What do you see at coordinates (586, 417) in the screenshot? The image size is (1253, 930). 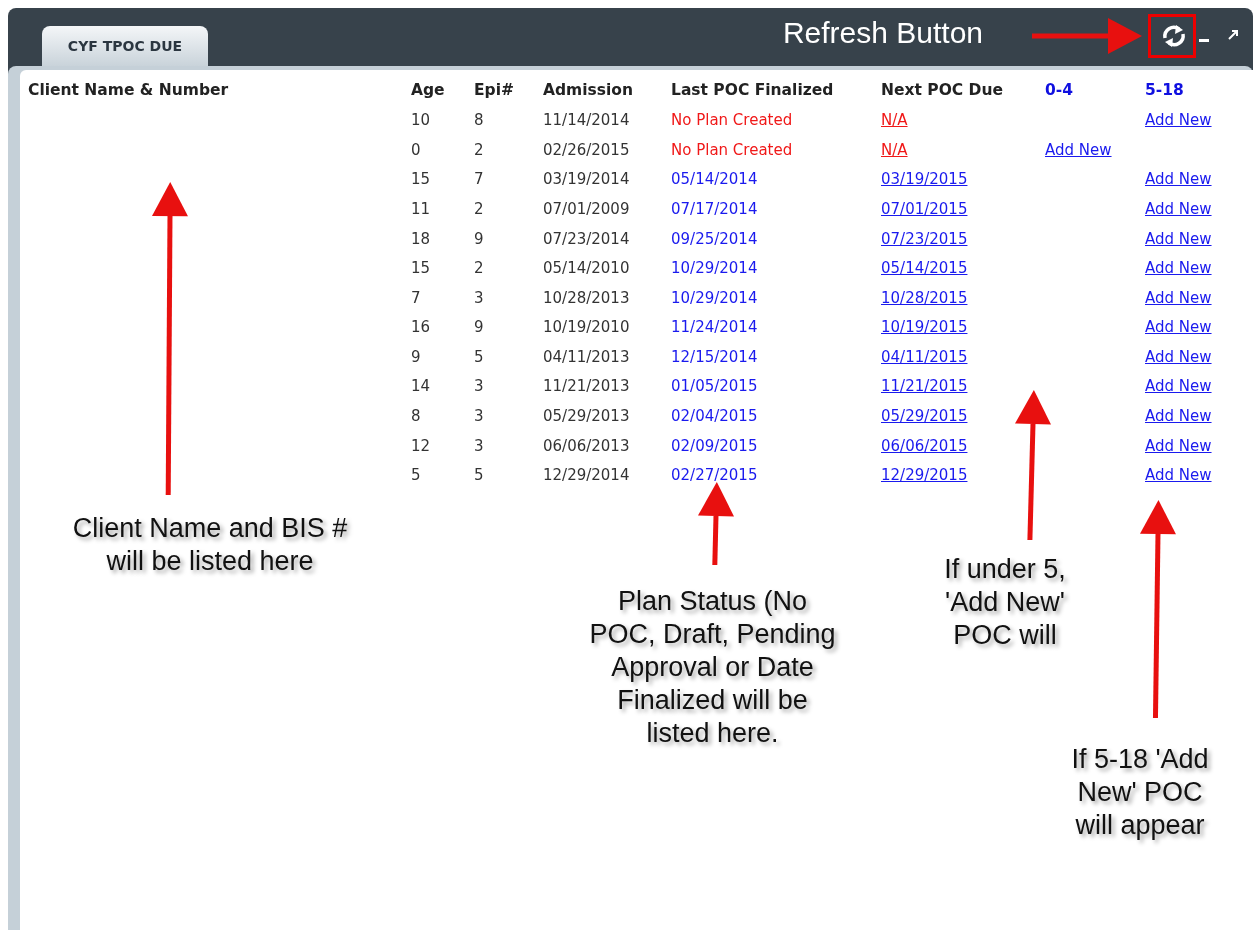 I see `table-cell-text: 05/29/2013` at bounding box center [586, 417].